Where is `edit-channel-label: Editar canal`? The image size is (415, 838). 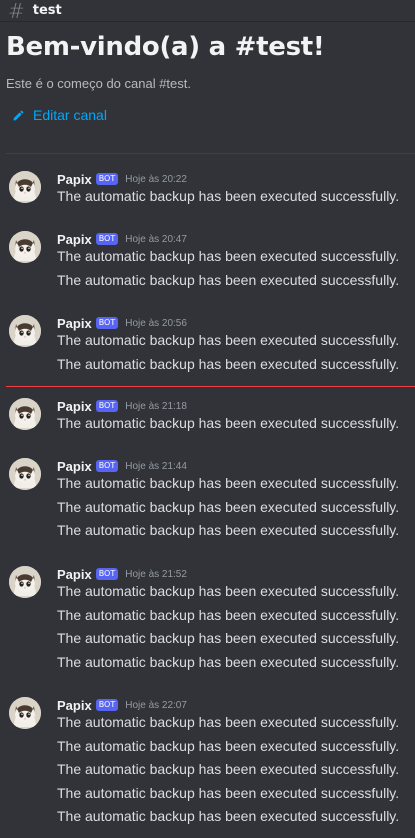 edit-channel-label: Editar canal is located at coordinates (70, 115).